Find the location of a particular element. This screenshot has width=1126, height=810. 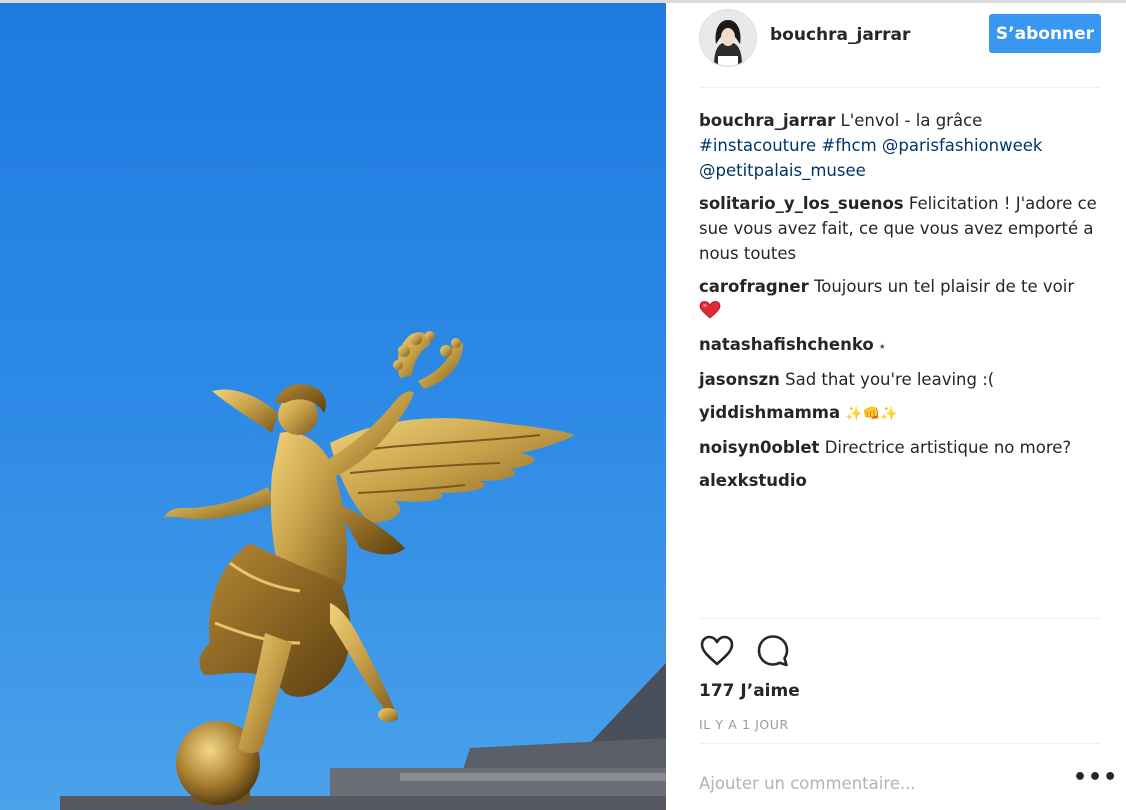

ellipsis-icon: ••• is located at coordinates (1095, 780).